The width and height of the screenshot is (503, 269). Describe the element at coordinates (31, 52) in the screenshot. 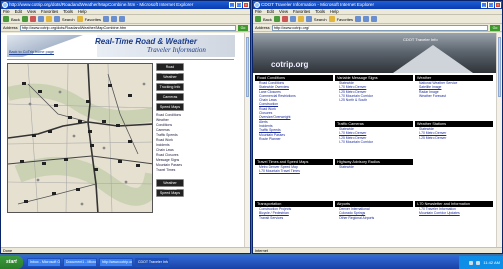

I see `back-home-link: Back to CoTrip home page` at that location.